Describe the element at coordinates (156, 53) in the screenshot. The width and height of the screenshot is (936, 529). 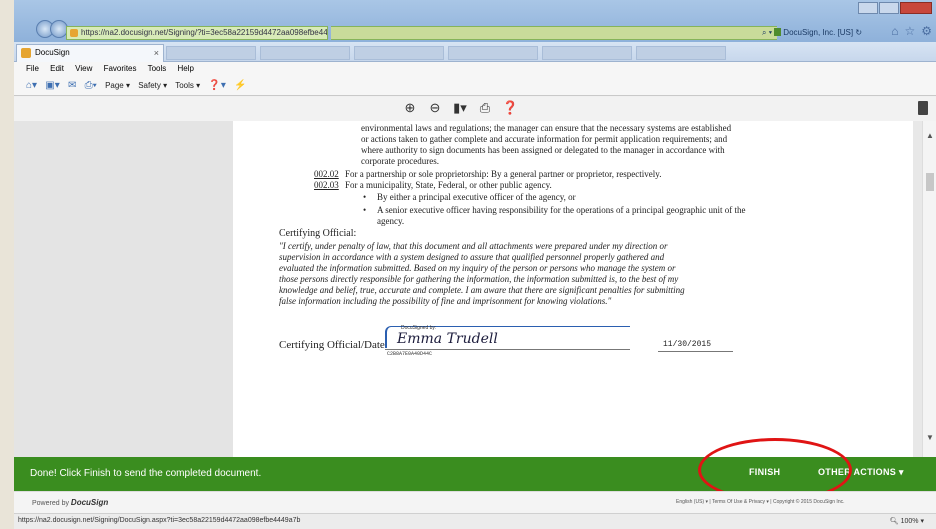
I see `close-tab-icon: ×` at that location.